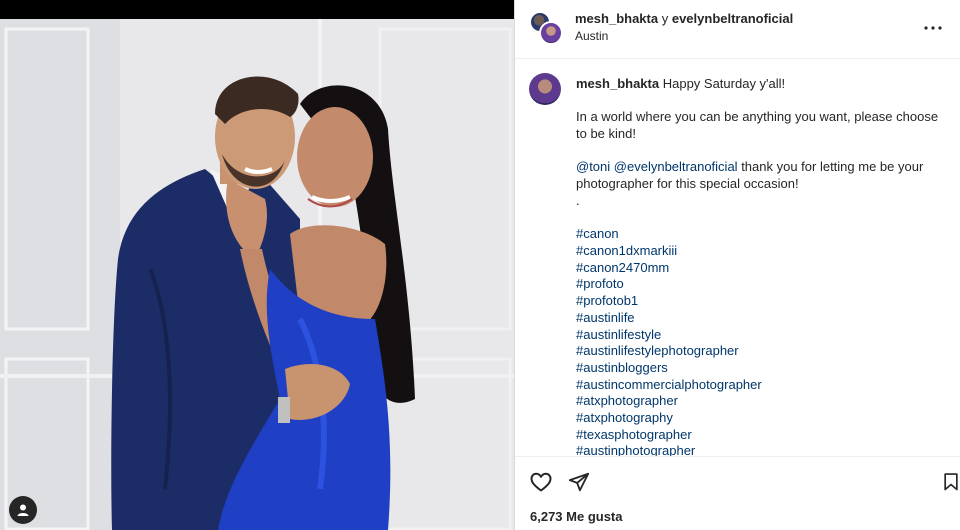 The height and width of the screenshot is (530, 960). I want to click on share-button, so click(579, 482).